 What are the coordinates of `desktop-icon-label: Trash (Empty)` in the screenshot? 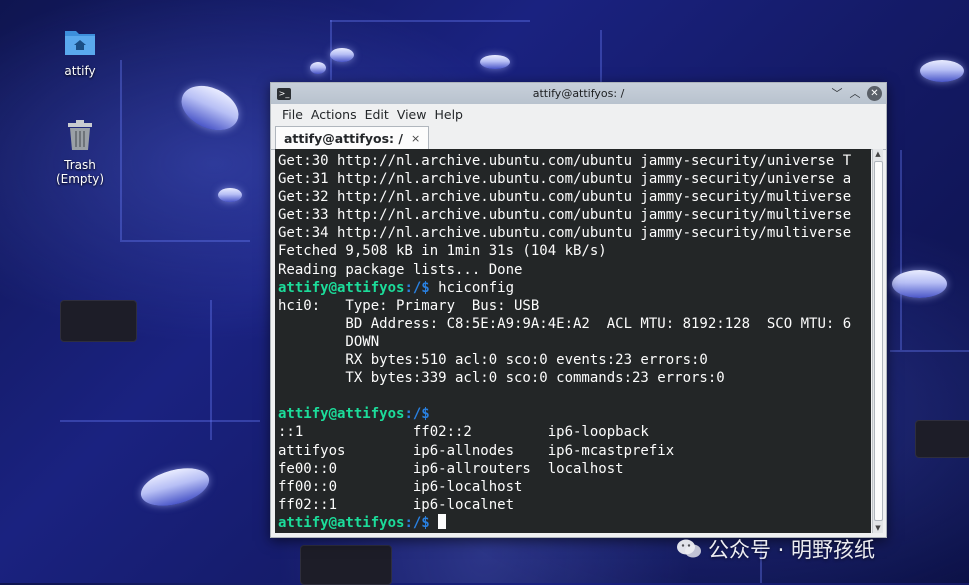 It's located at (80, 172).